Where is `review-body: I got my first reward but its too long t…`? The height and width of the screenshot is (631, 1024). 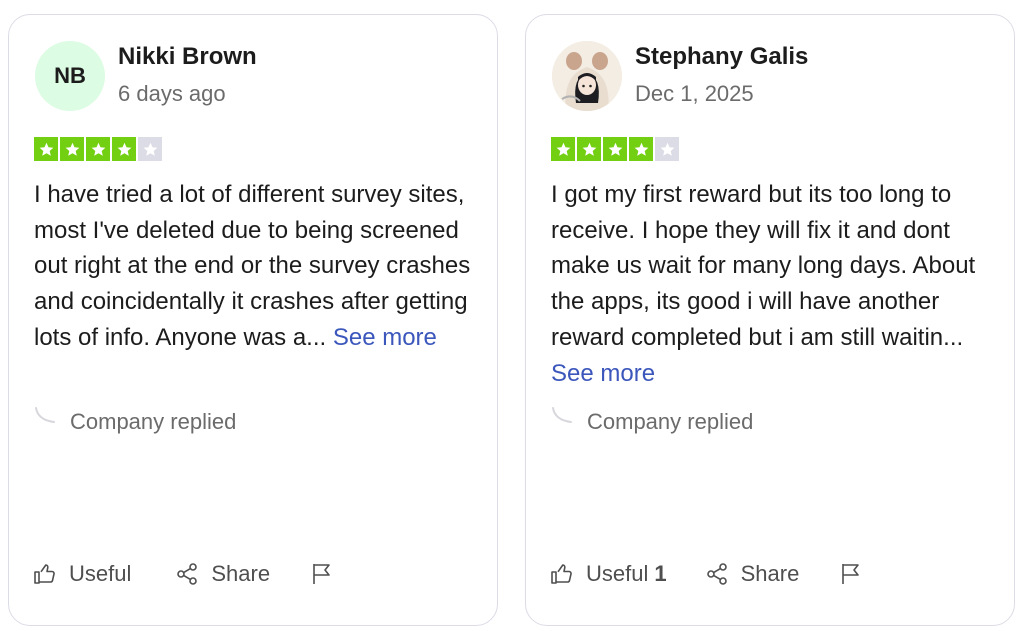 review-body: I got my first reward but its too long t… is located at coordinates (763, 266).